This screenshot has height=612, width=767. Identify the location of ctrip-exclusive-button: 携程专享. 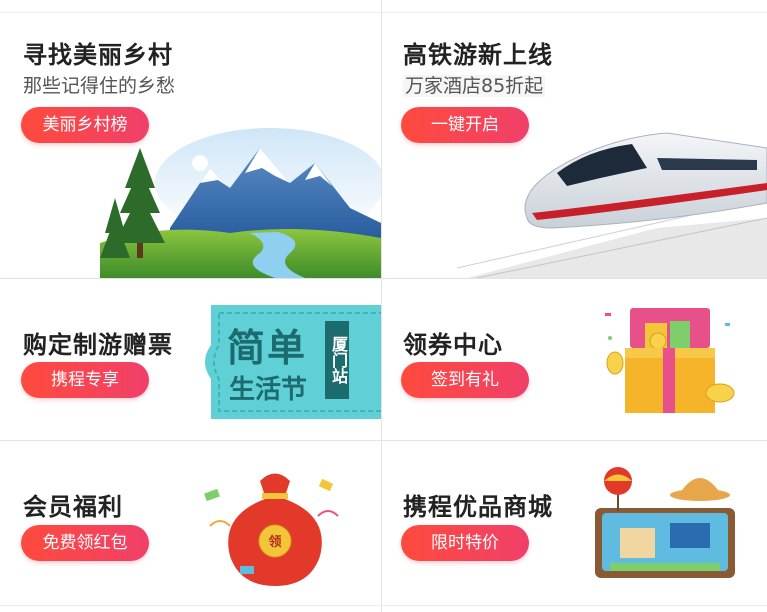
(85, 380).